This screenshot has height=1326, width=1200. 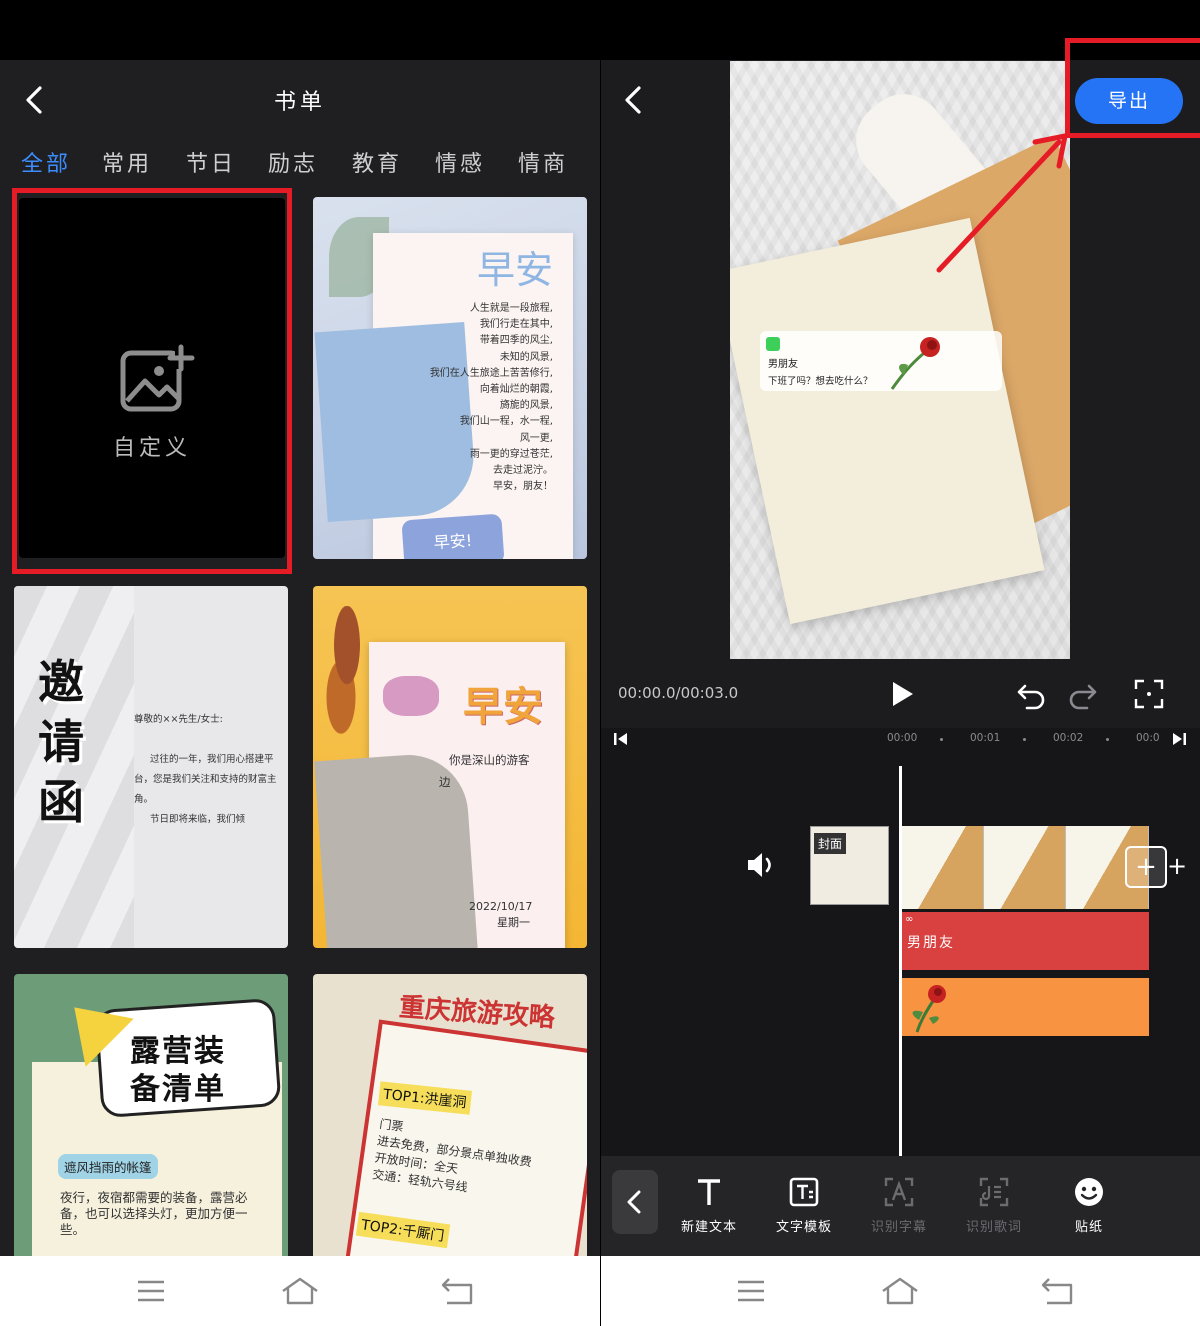 I want to click on poem-line: 我们在人生旅途上苦苦修行,, so click(x=491, y=373).